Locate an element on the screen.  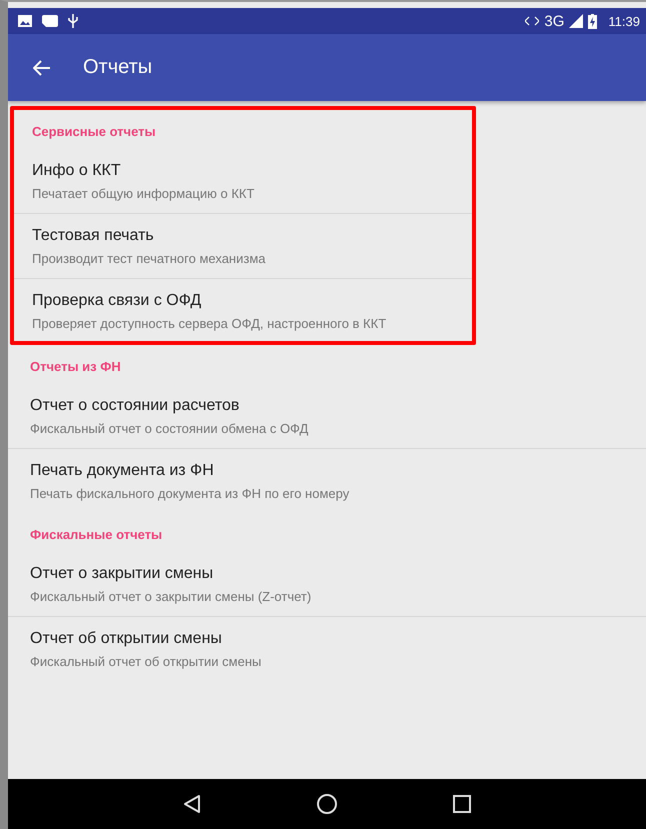
image-icon is located at coordinates (25, 21).